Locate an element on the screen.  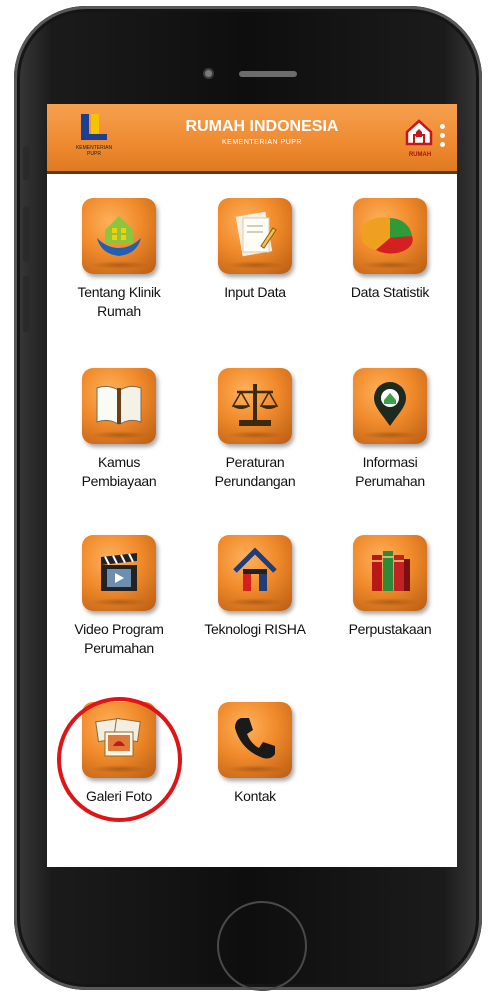
menu-item-perpustakaan: Perpustakaan is located at coordinates (390, 587).